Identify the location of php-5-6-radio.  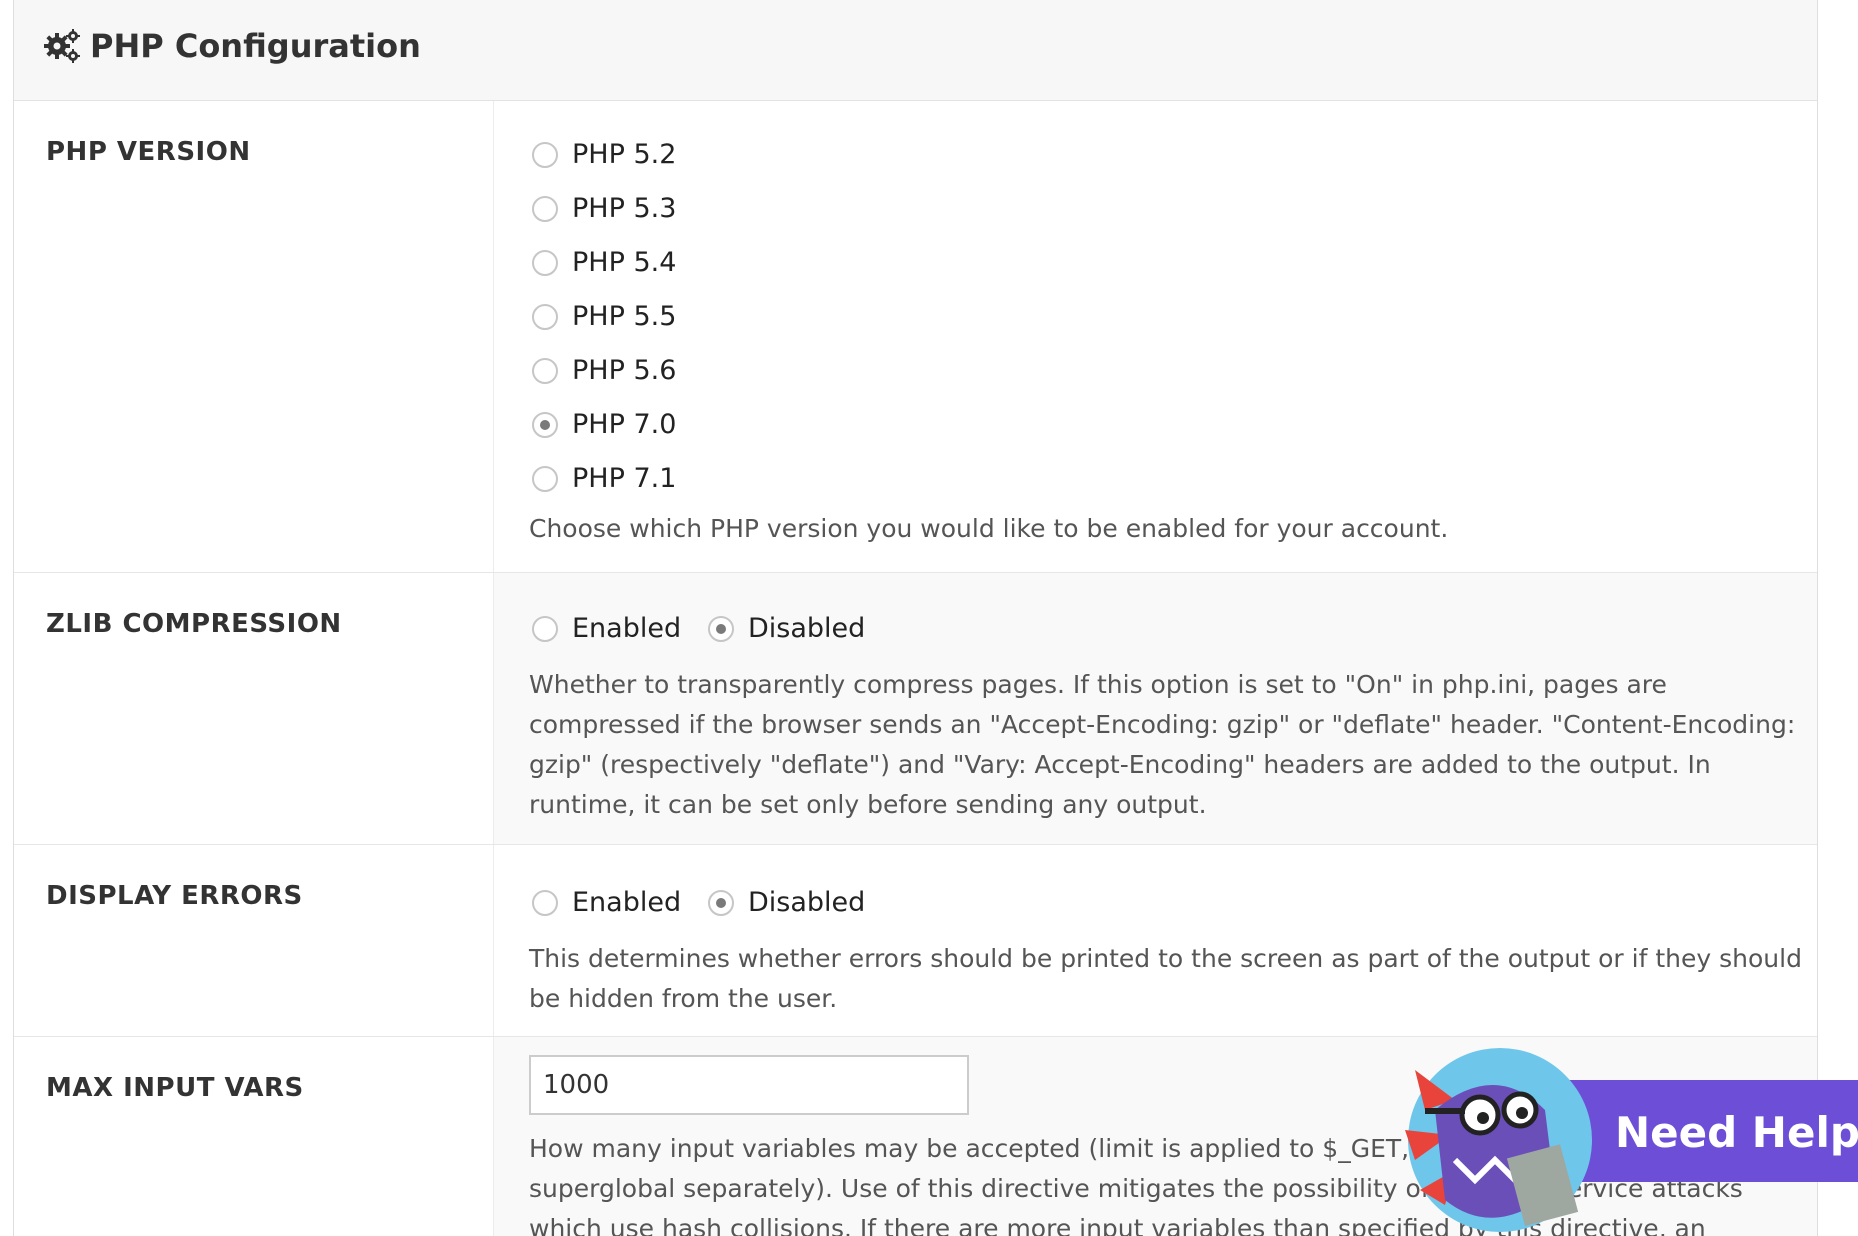
(545, 370).